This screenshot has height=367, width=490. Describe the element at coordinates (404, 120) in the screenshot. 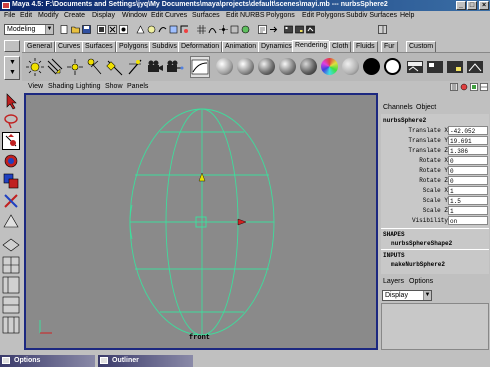

I see `object-name: nurbsSphere2` at that location.